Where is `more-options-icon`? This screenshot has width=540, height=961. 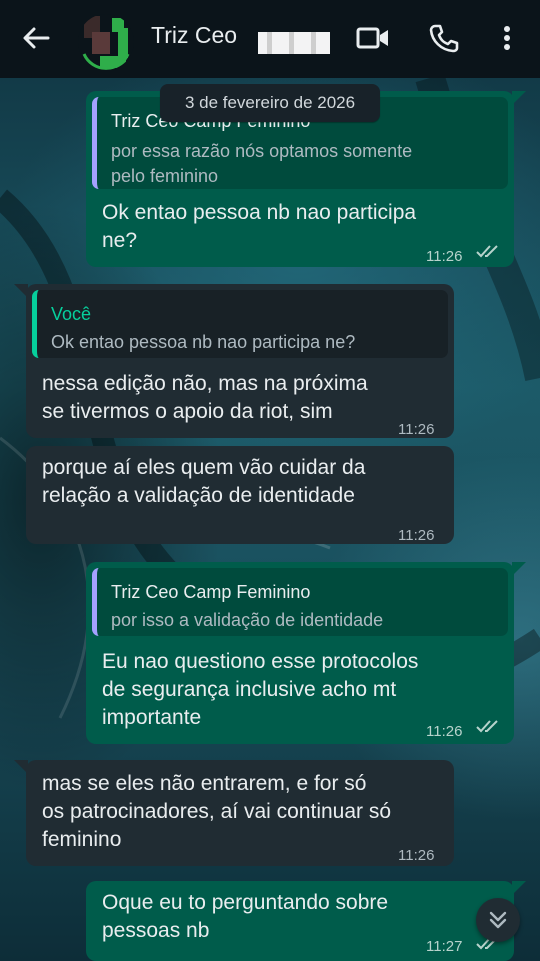 more-options-icon is located at coordinates (507, 38).